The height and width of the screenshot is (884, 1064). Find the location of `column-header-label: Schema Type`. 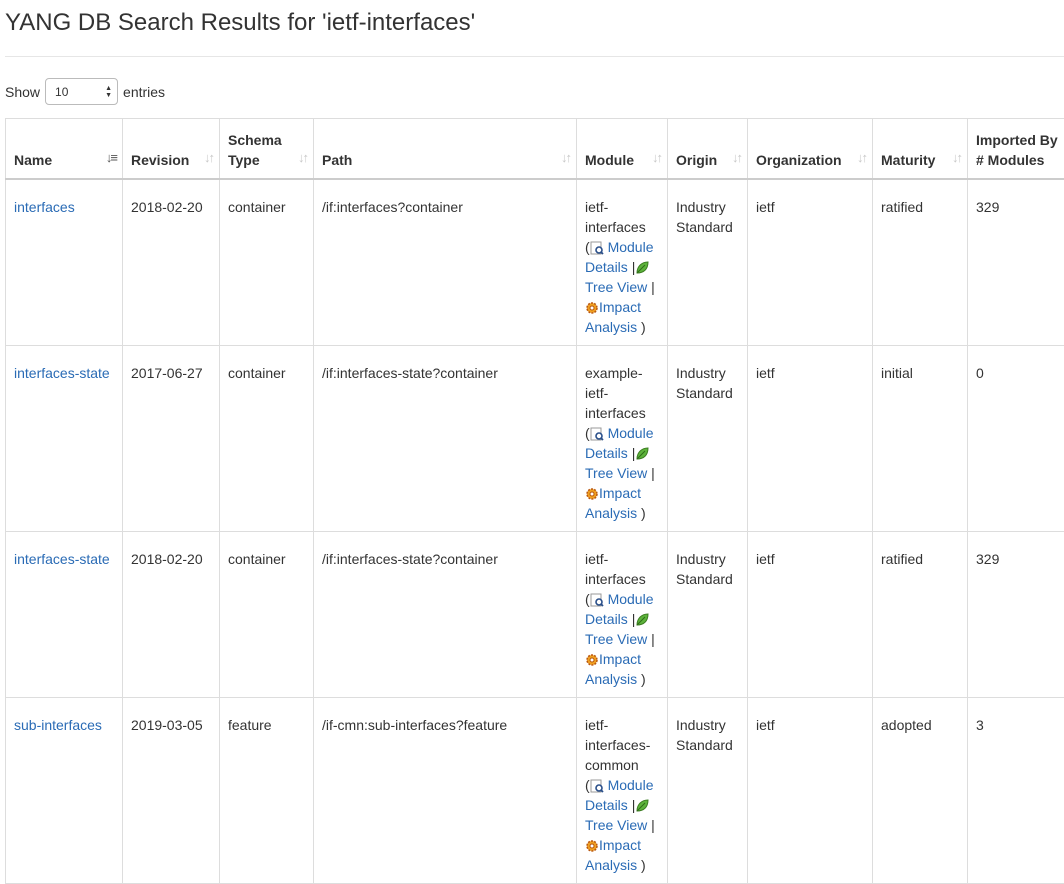

column-header-label: Schema Type is located at coordinates (255, 150).